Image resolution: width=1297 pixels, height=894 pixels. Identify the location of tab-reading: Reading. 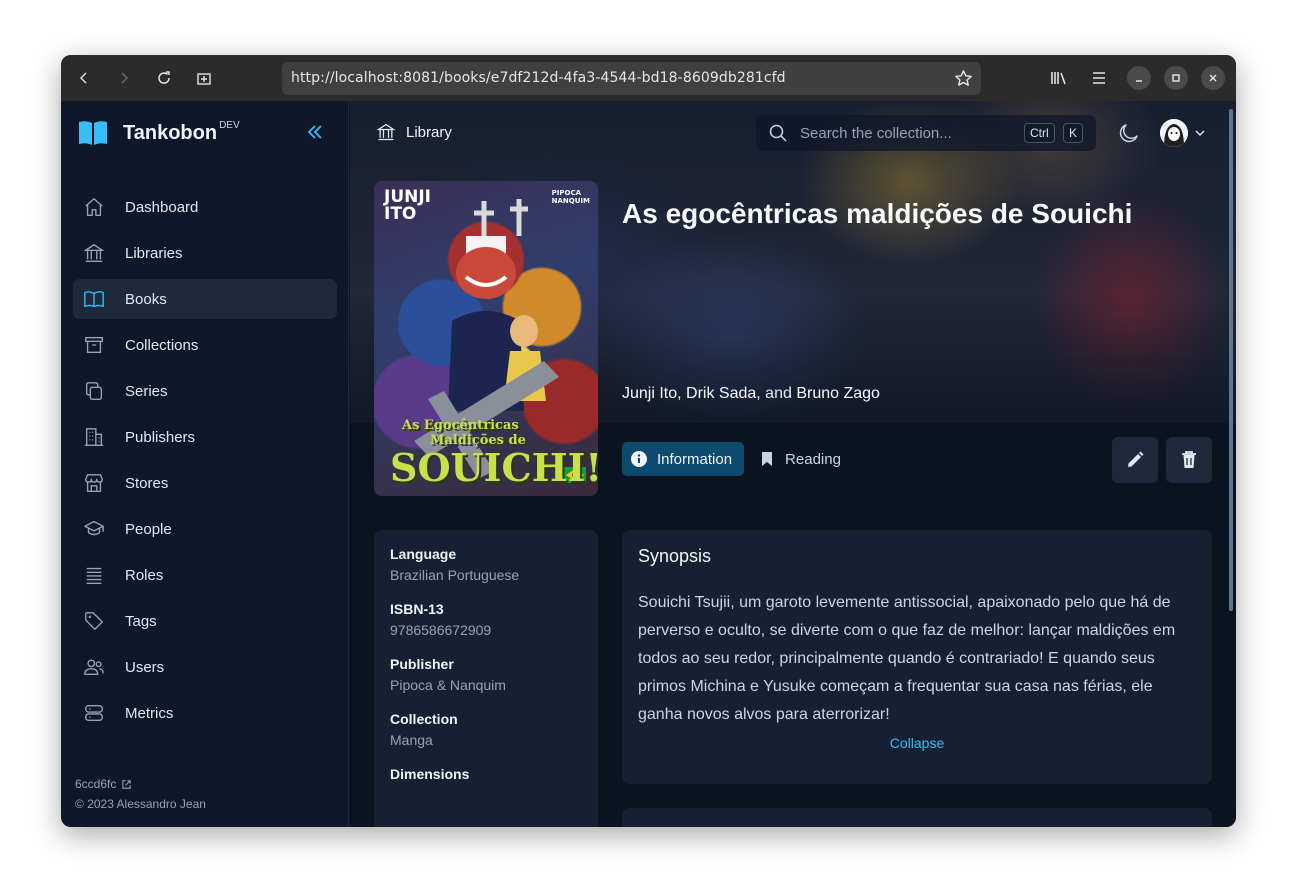
(801, 459).